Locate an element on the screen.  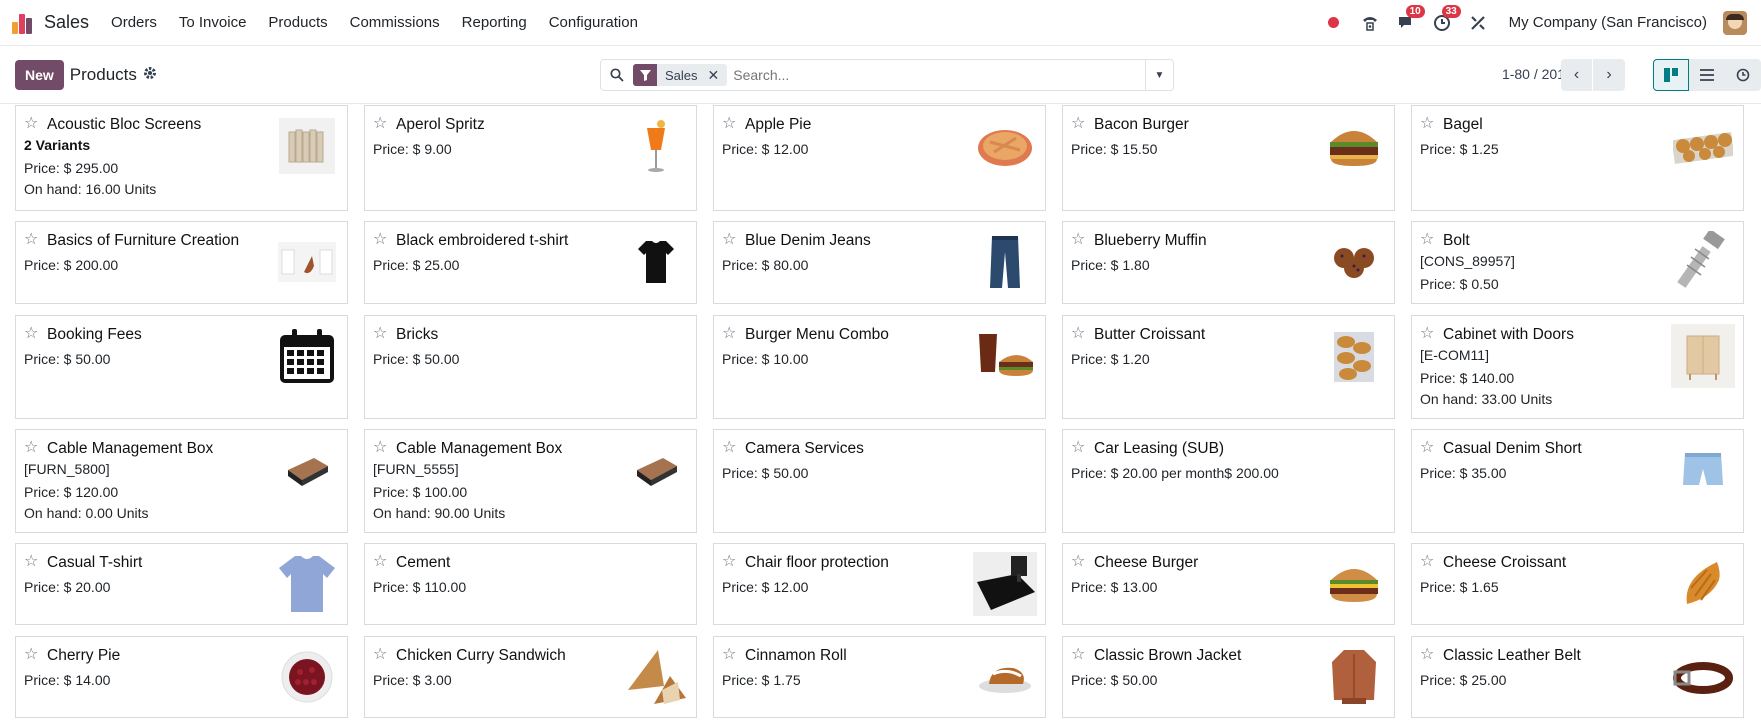
product-card: ☆ Casual T-shirt Price: $ 20.00 is located at coordinates (181, 584).